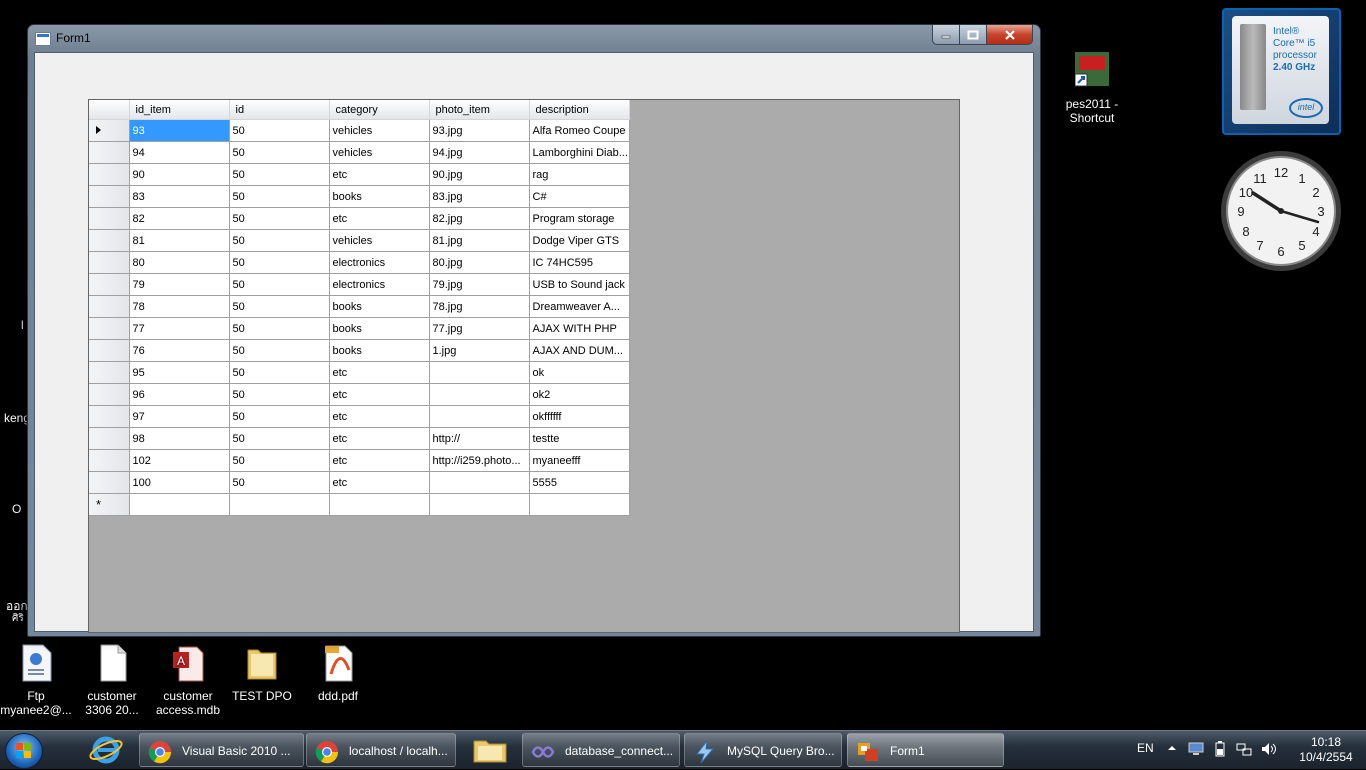 Image resolution: width=1366 pixels, height=770 pixels. Describe the element at coordinates (1326, 750) in the screenshot. I see `clock-tray: 10:18 10/4/2554` at that location.